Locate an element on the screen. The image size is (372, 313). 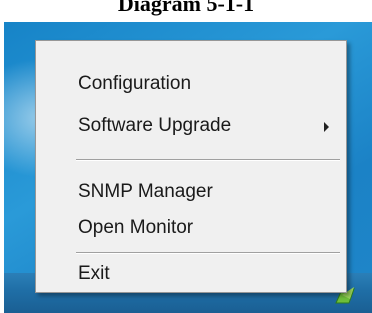
menu-item-open-monitor: Open Monitor is located at coordinates (191, 228).